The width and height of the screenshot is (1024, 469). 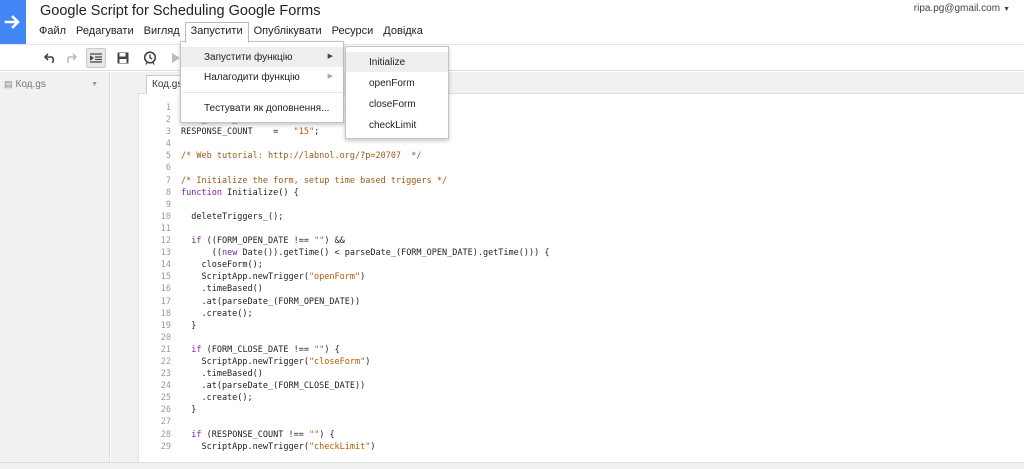 I want to click on line-number: 17, so click(x=165, y=301).